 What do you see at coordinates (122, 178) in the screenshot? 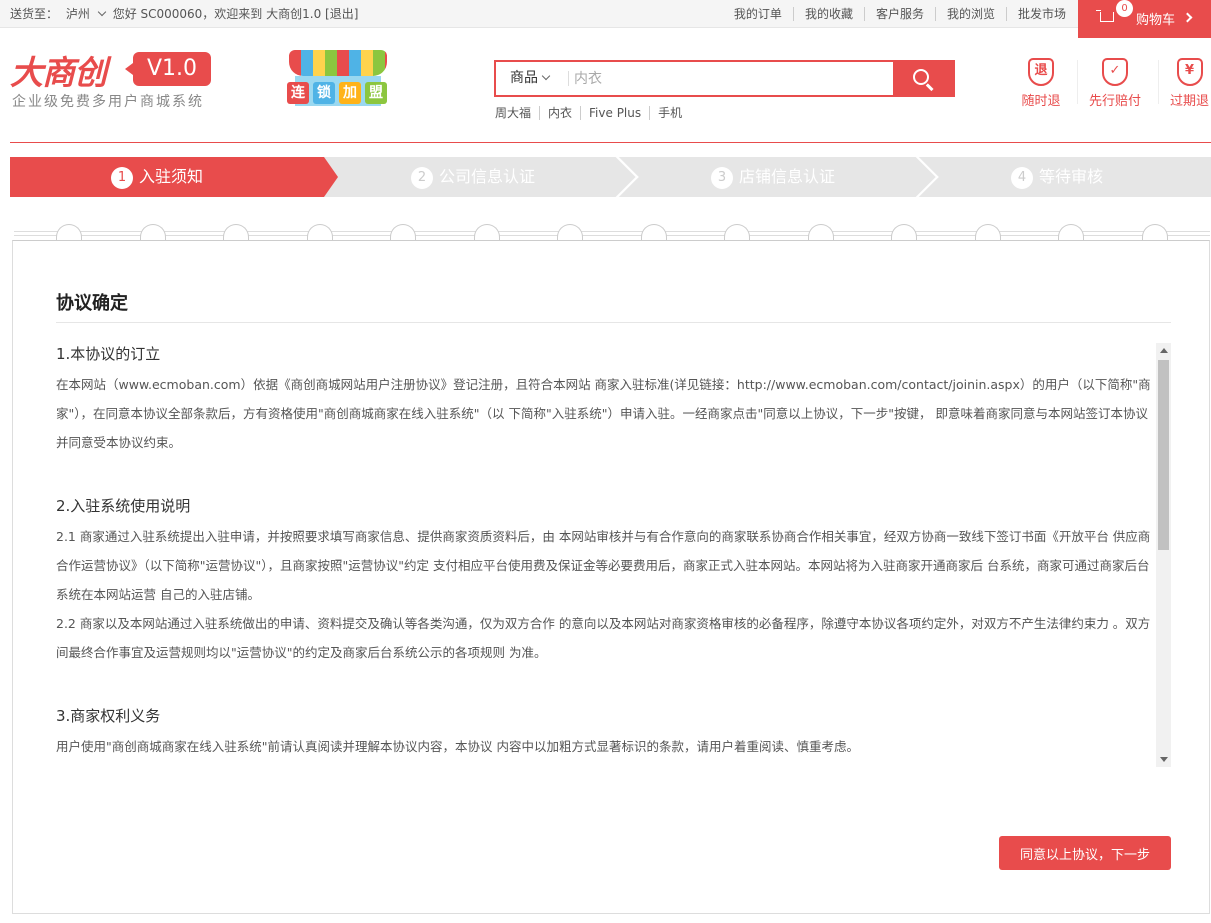
I see `step-number: 1` at bounding box center [122, 178].